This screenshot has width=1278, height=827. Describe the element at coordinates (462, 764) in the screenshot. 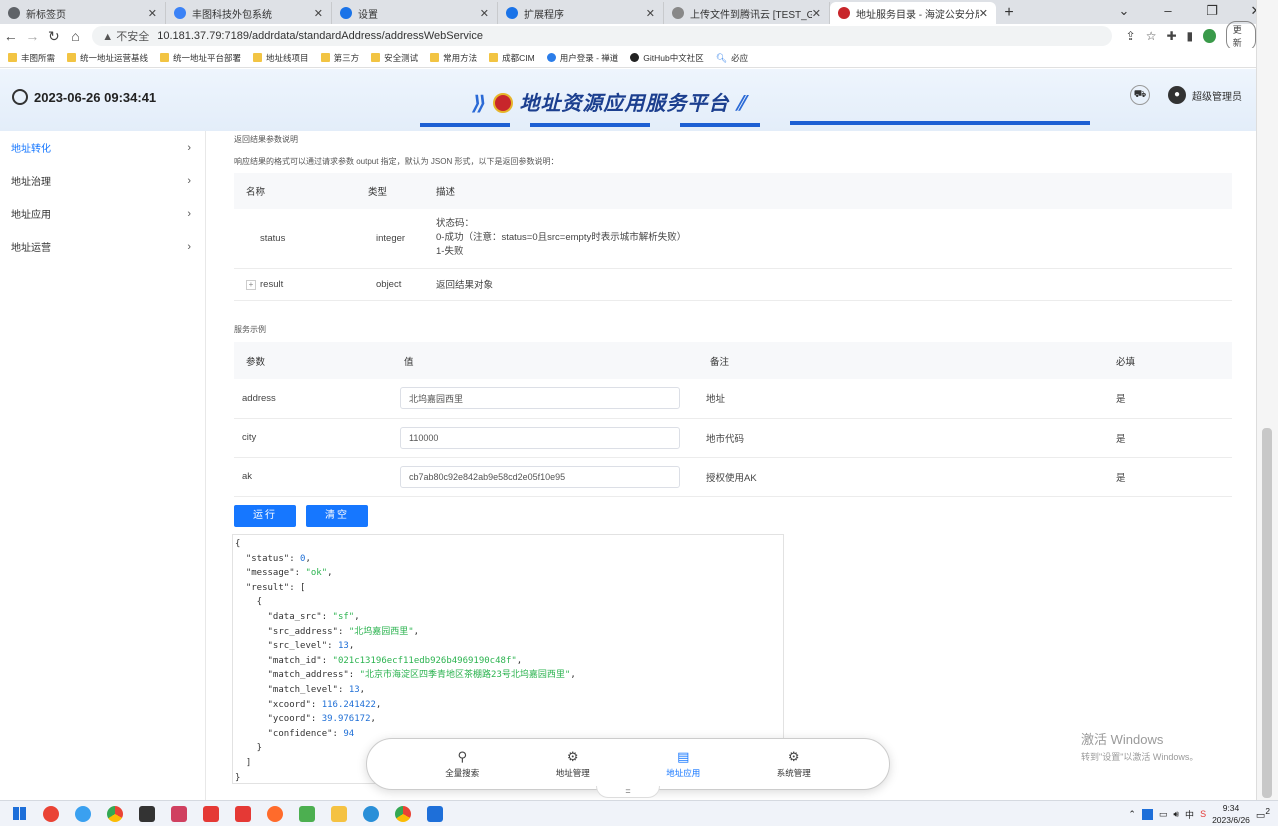

I see `dock-item-search: ⚲ 全量搜索` at that location.